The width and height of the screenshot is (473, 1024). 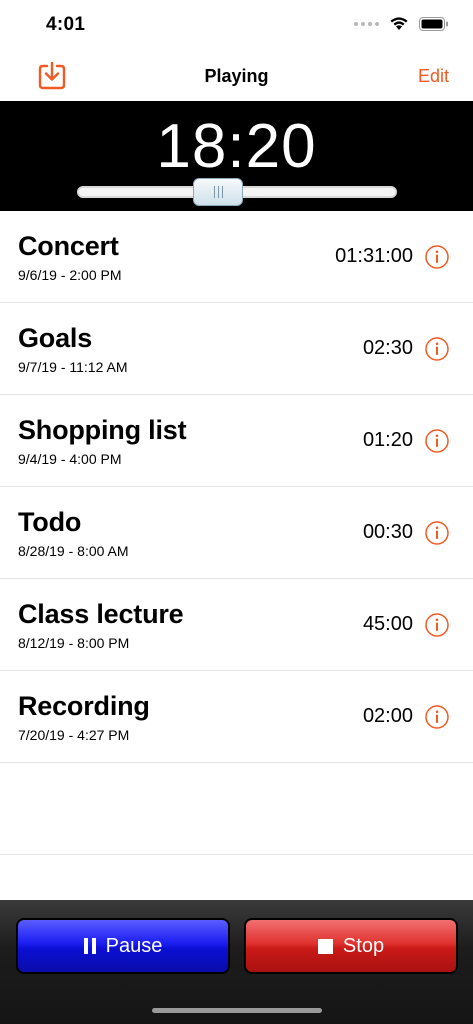 I want to click on recording-row: Class lecture 8/12/19 - 8:00 PM 45:00, so click(x=236, y=625).